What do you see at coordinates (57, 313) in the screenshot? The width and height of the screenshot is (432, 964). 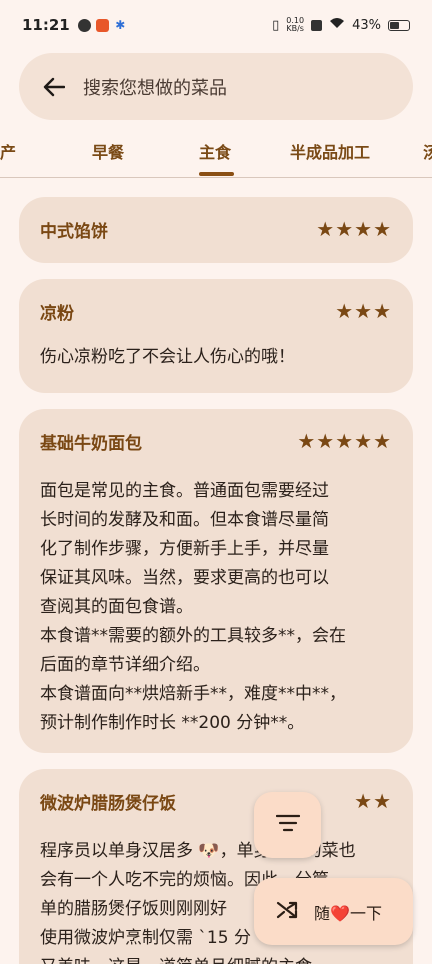 I see `recipe-title: 凉粉` at bounding box center [57, 313].